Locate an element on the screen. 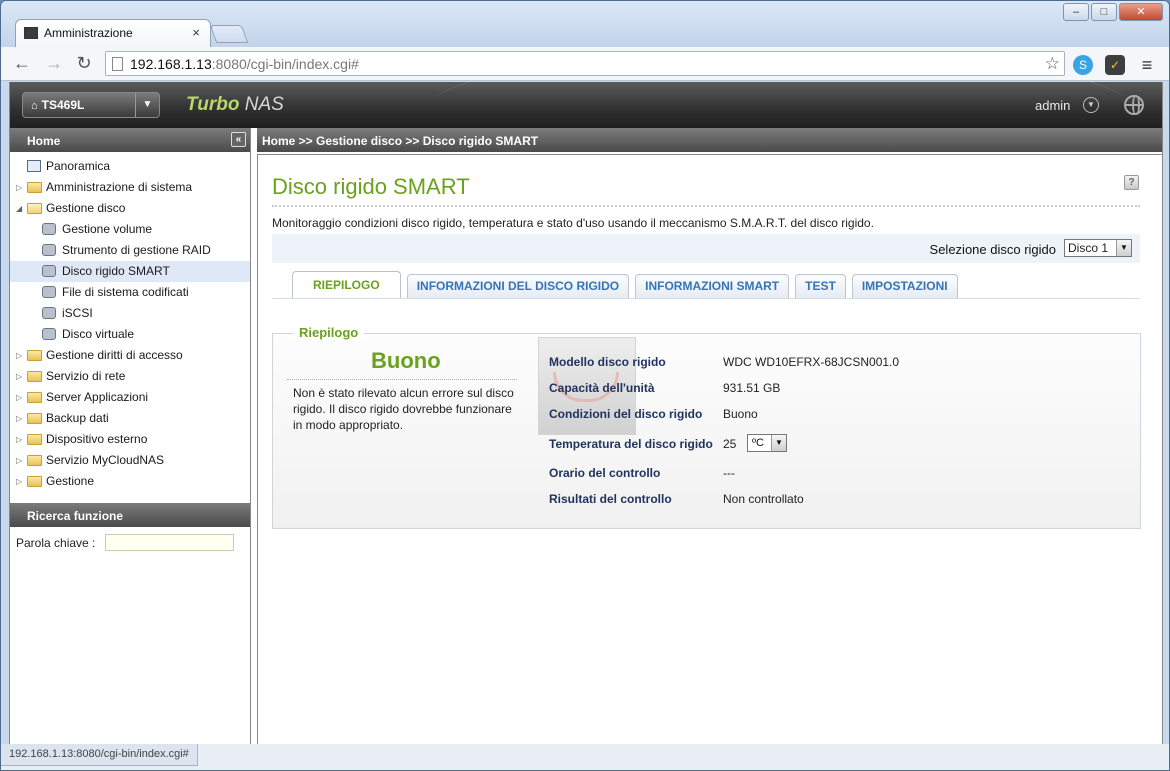 This screenshot has width=1170, height=771. nav-item-gestione-volume: Gestione volume is located at coordinates (130, 229).